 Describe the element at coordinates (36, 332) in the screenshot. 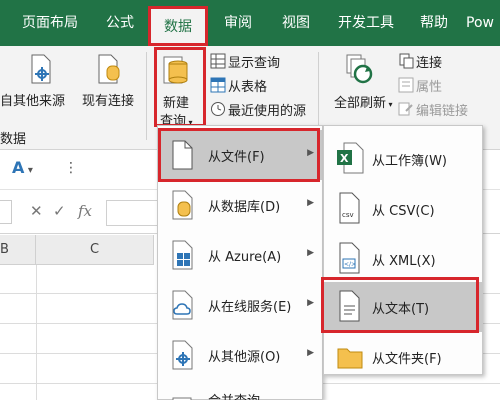

I see `column-line` at that location.